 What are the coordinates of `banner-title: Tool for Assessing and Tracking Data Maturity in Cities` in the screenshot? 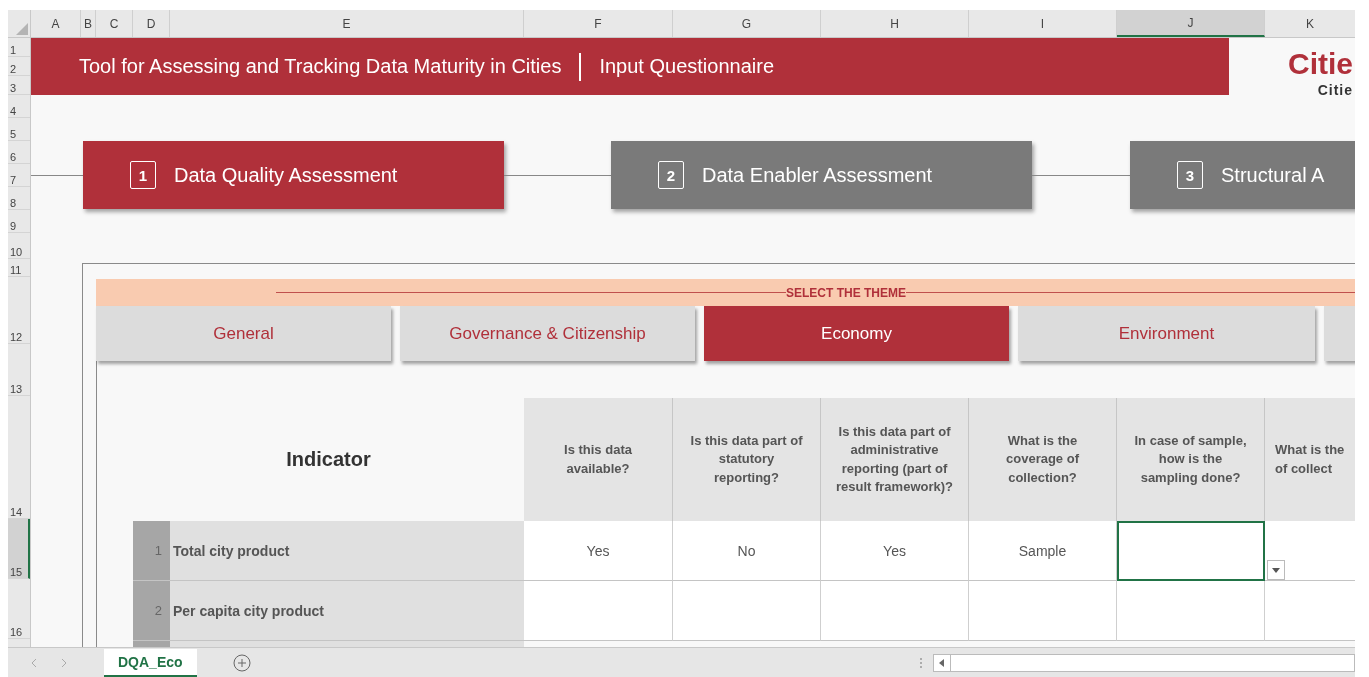 It's located at (320, 66).